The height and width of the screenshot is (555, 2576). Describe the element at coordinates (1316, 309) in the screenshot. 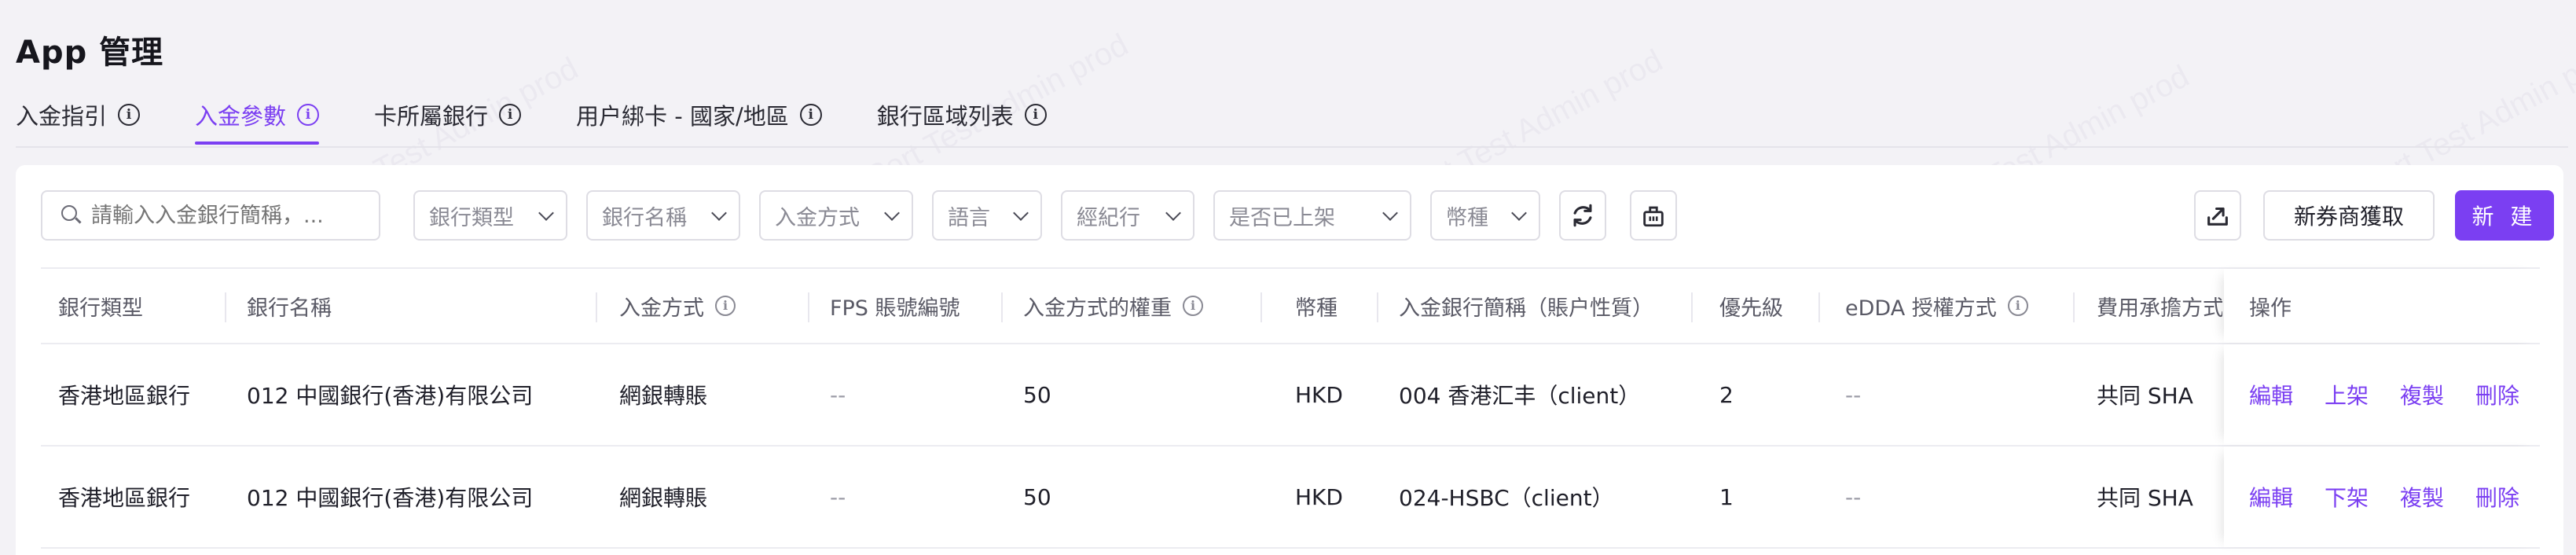

I see `col-currency: 幣種` at that location.